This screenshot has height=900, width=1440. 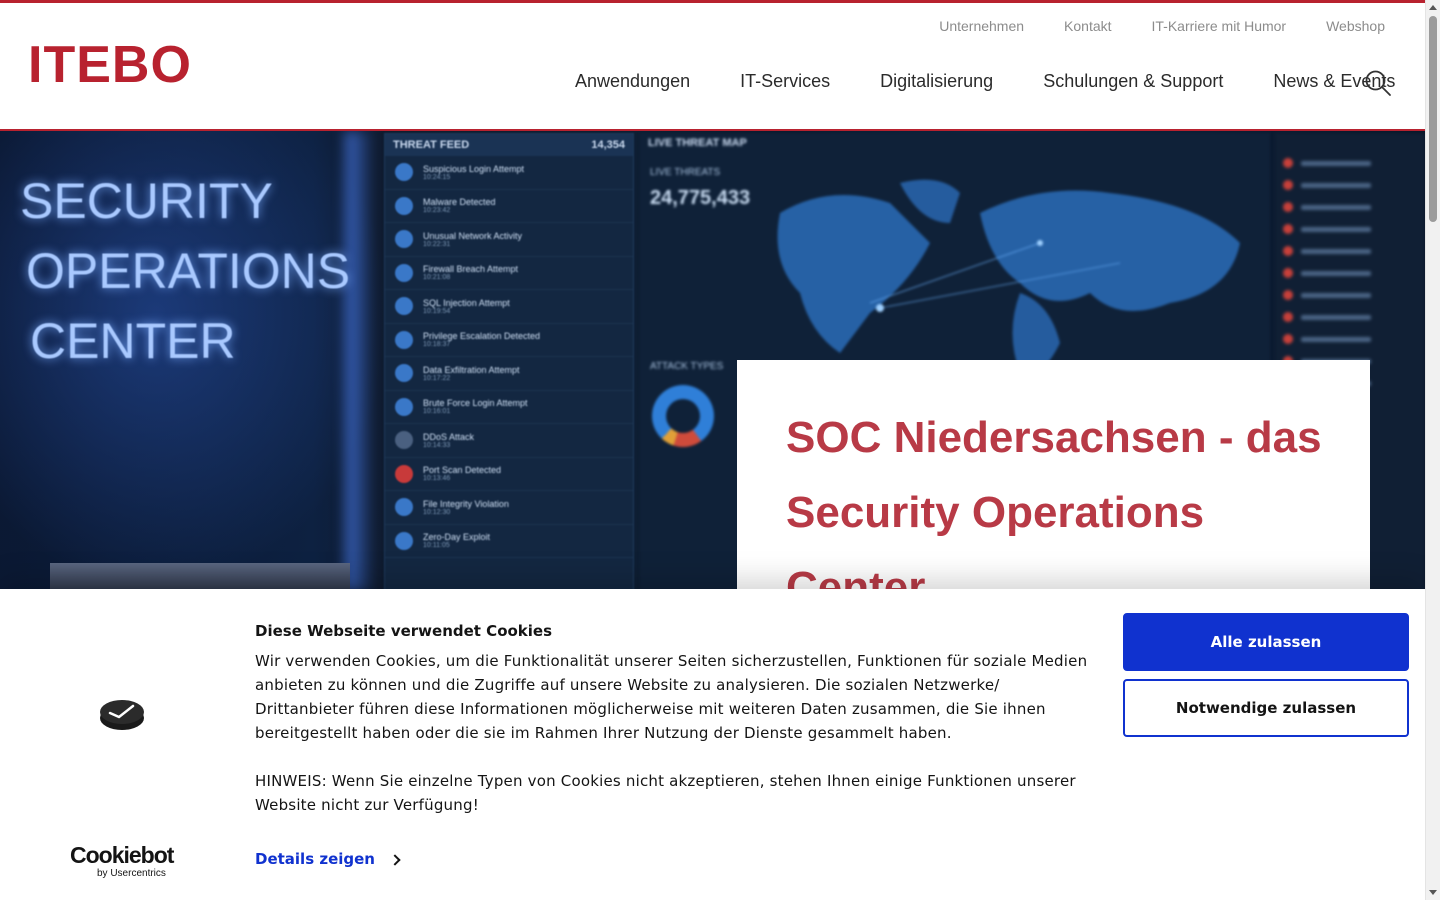 I want to click on allow-all-button: Alle zulassen, so click(x=1266, y=642).